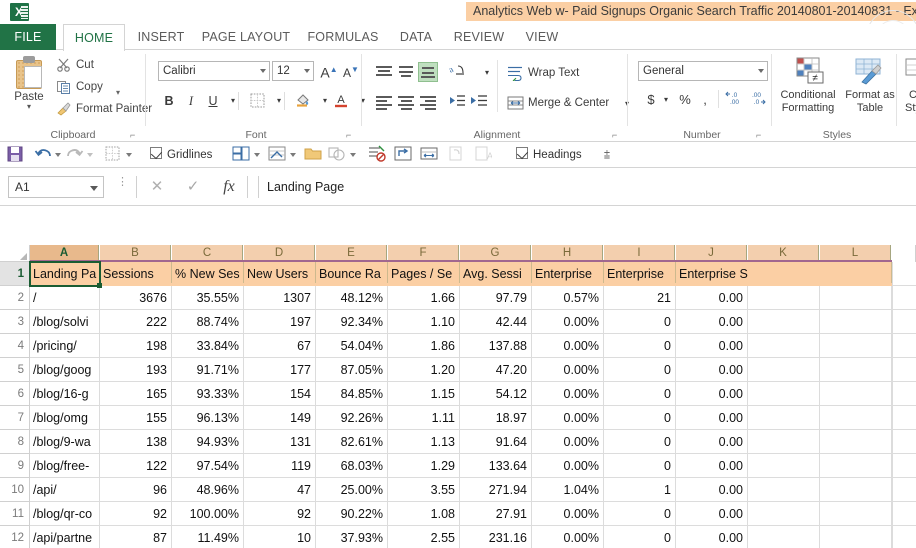  What do you see at coordinates (307, 71) in the screenshot?
I see `font-size-dropdown-icon` at bounding box center [307, 71].